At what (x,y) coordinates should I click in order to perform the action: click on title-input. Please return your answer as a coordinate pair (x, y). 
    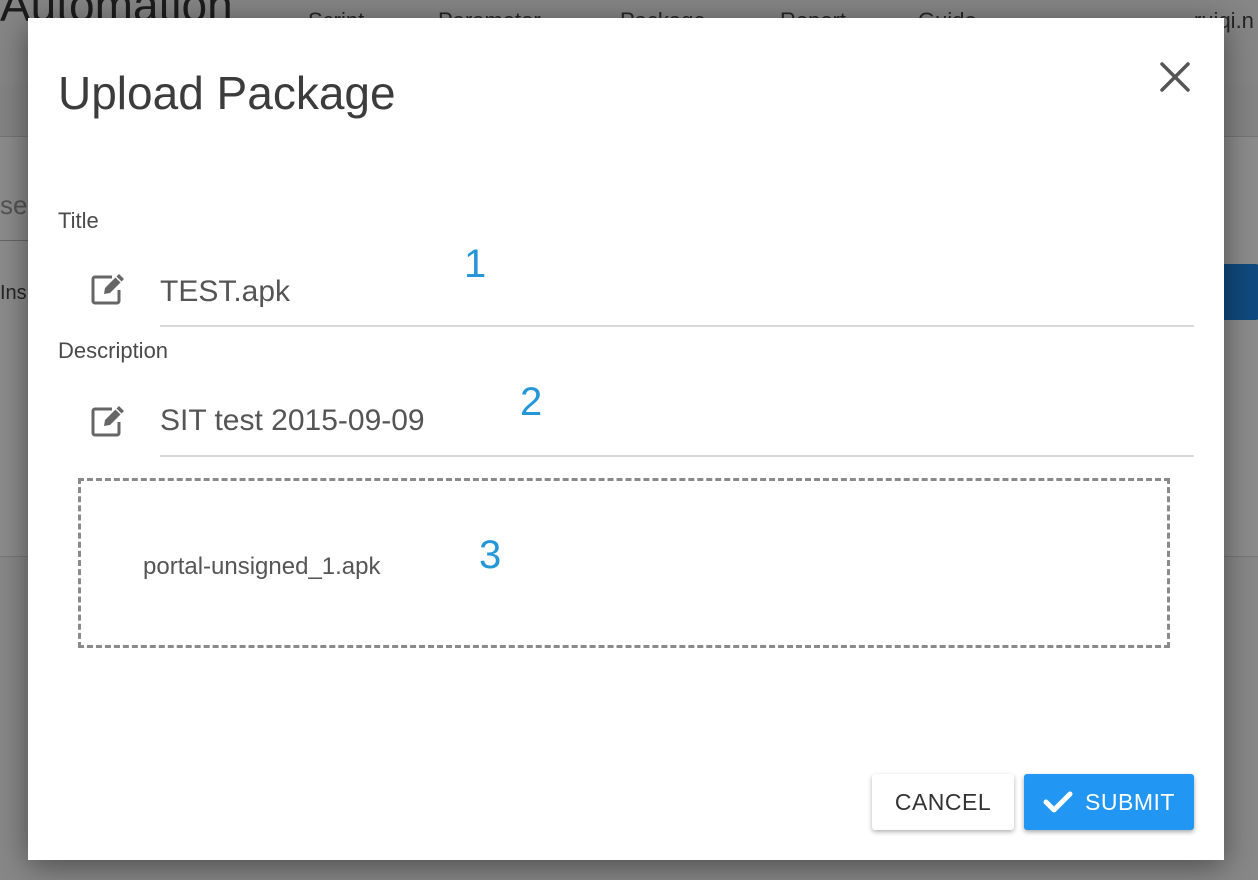
    Looking at the image, I should click on (677, 292).